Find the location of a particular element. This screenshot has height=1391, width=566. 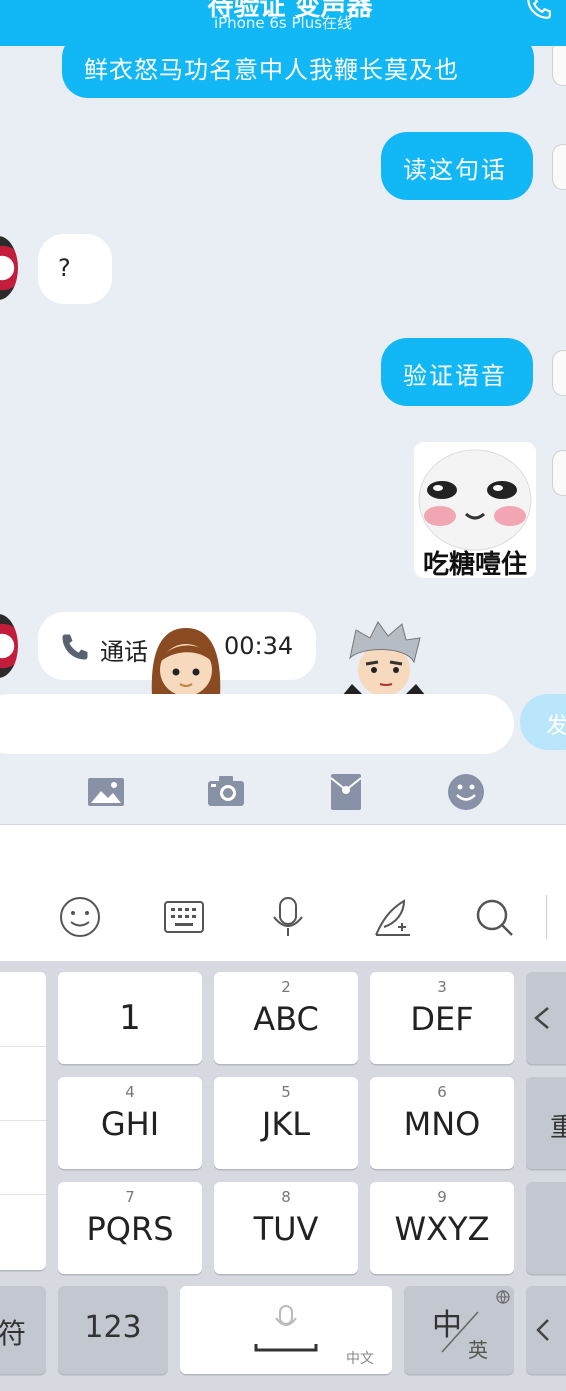

handwriting-icon is located at coordinates (392, 917).